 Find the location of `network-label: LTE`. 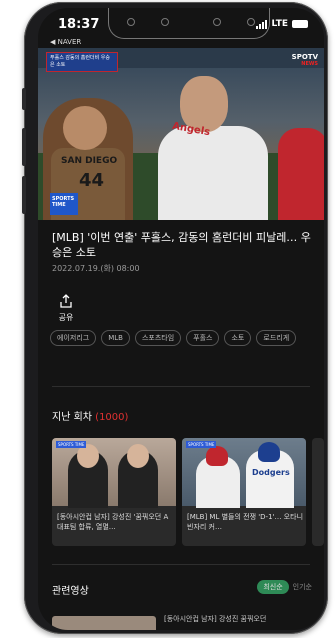

network-label: LTE is located at coordinates (279, 24).